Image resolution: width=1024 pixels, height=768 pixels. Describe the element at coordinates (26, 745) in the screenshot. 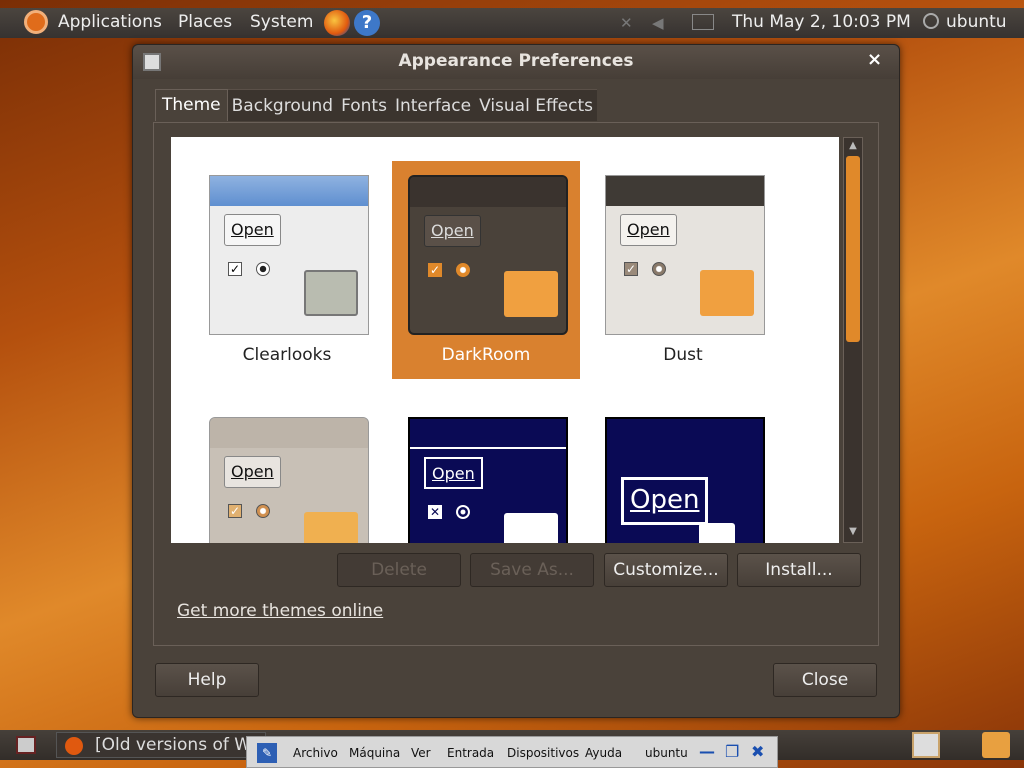

I see `show-desktop-icon` at that location.